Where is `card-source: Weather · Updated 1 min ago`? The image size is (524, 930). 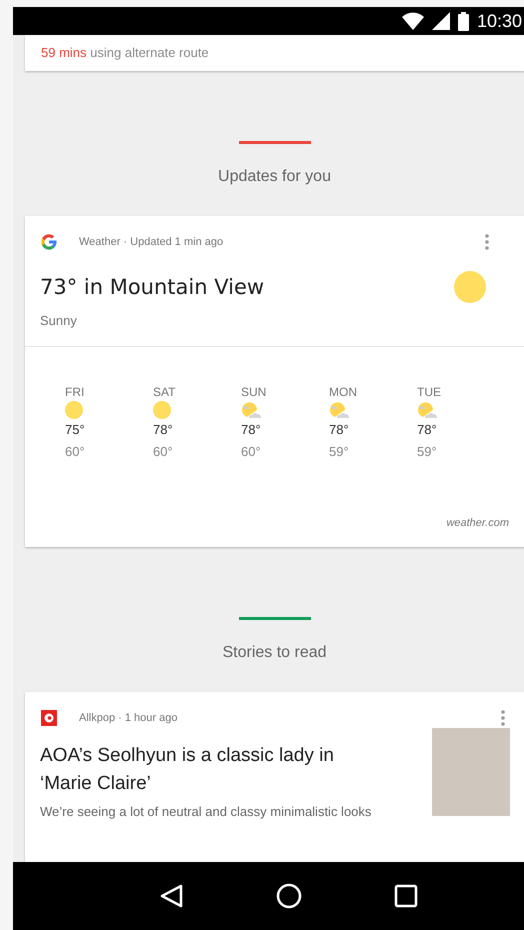 card-source: Weather · Updated 1 min ago is located at coordinates (151, 242).